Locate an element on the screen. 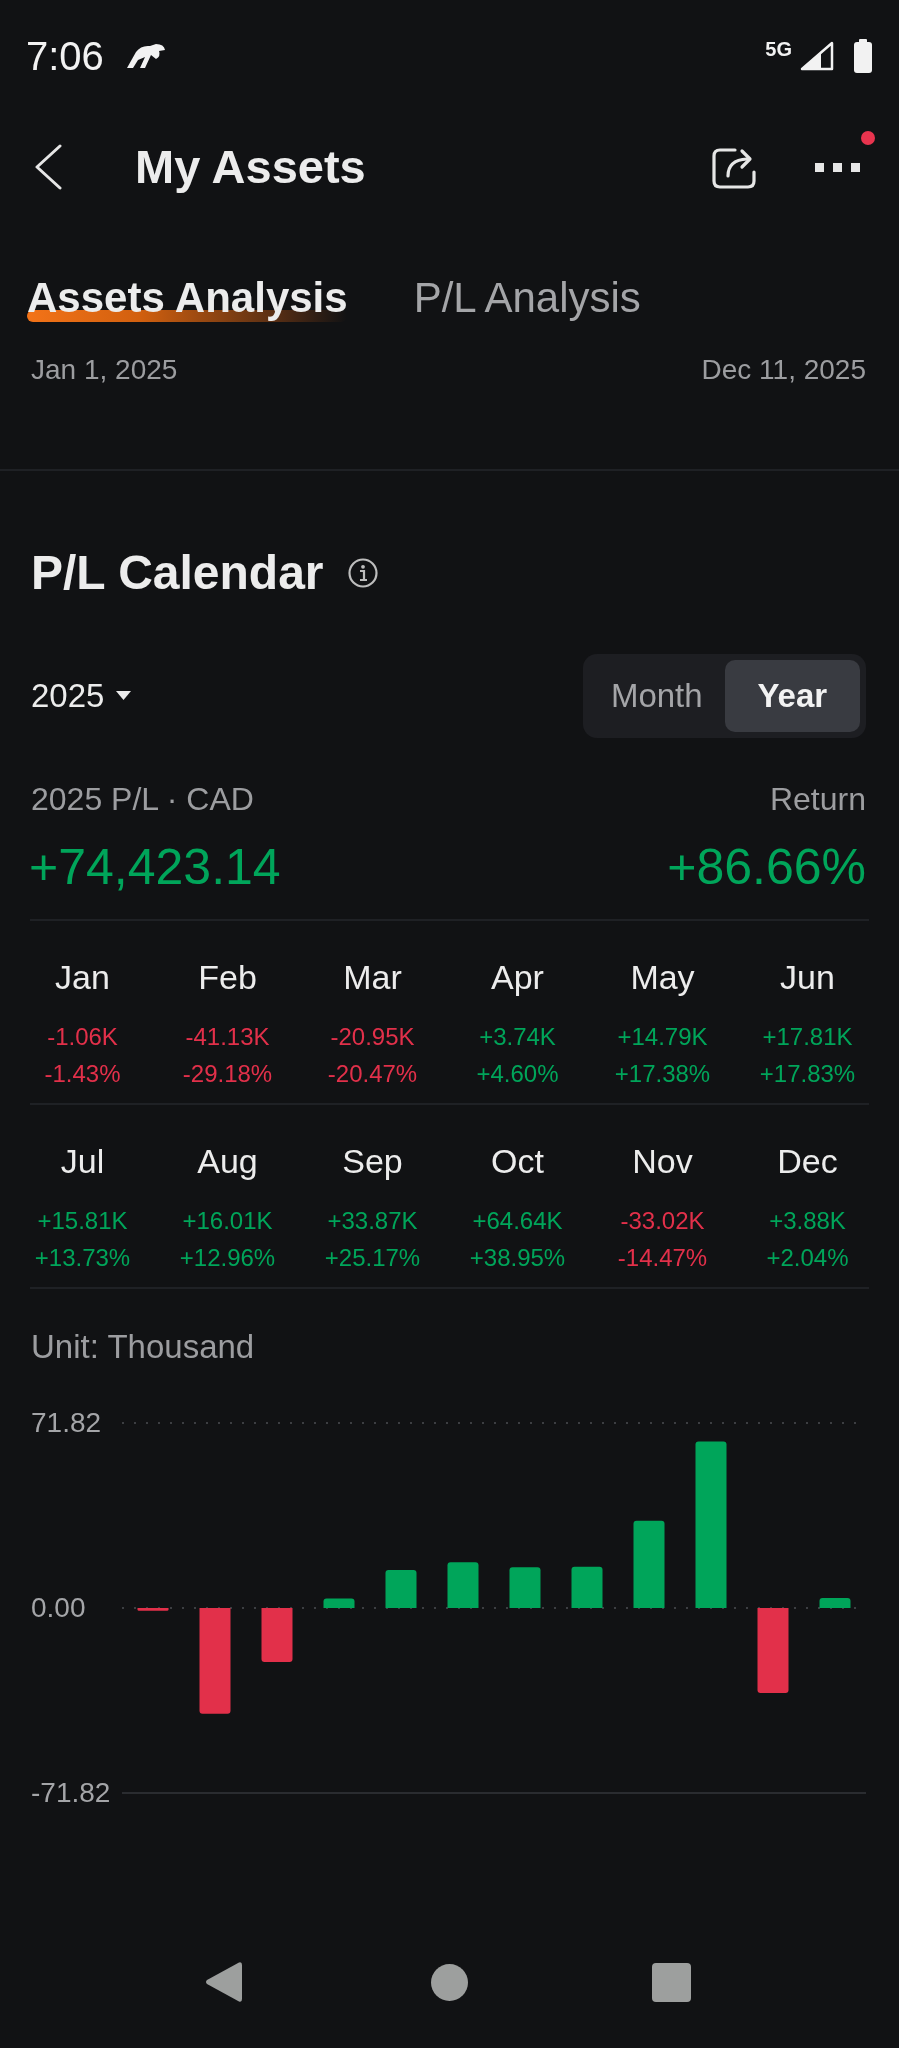 This screenshot has width=899, height=2048. back-triangle-icon is located at coordinates (224, 1982).